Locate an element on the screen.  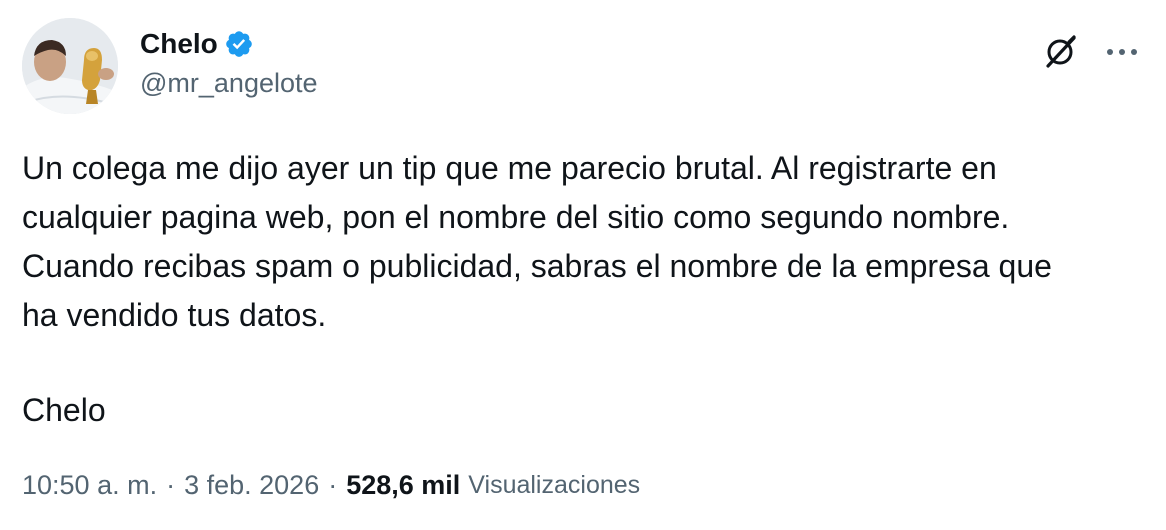
views-label: Visualizaciones is located at coordinates (554, 485).